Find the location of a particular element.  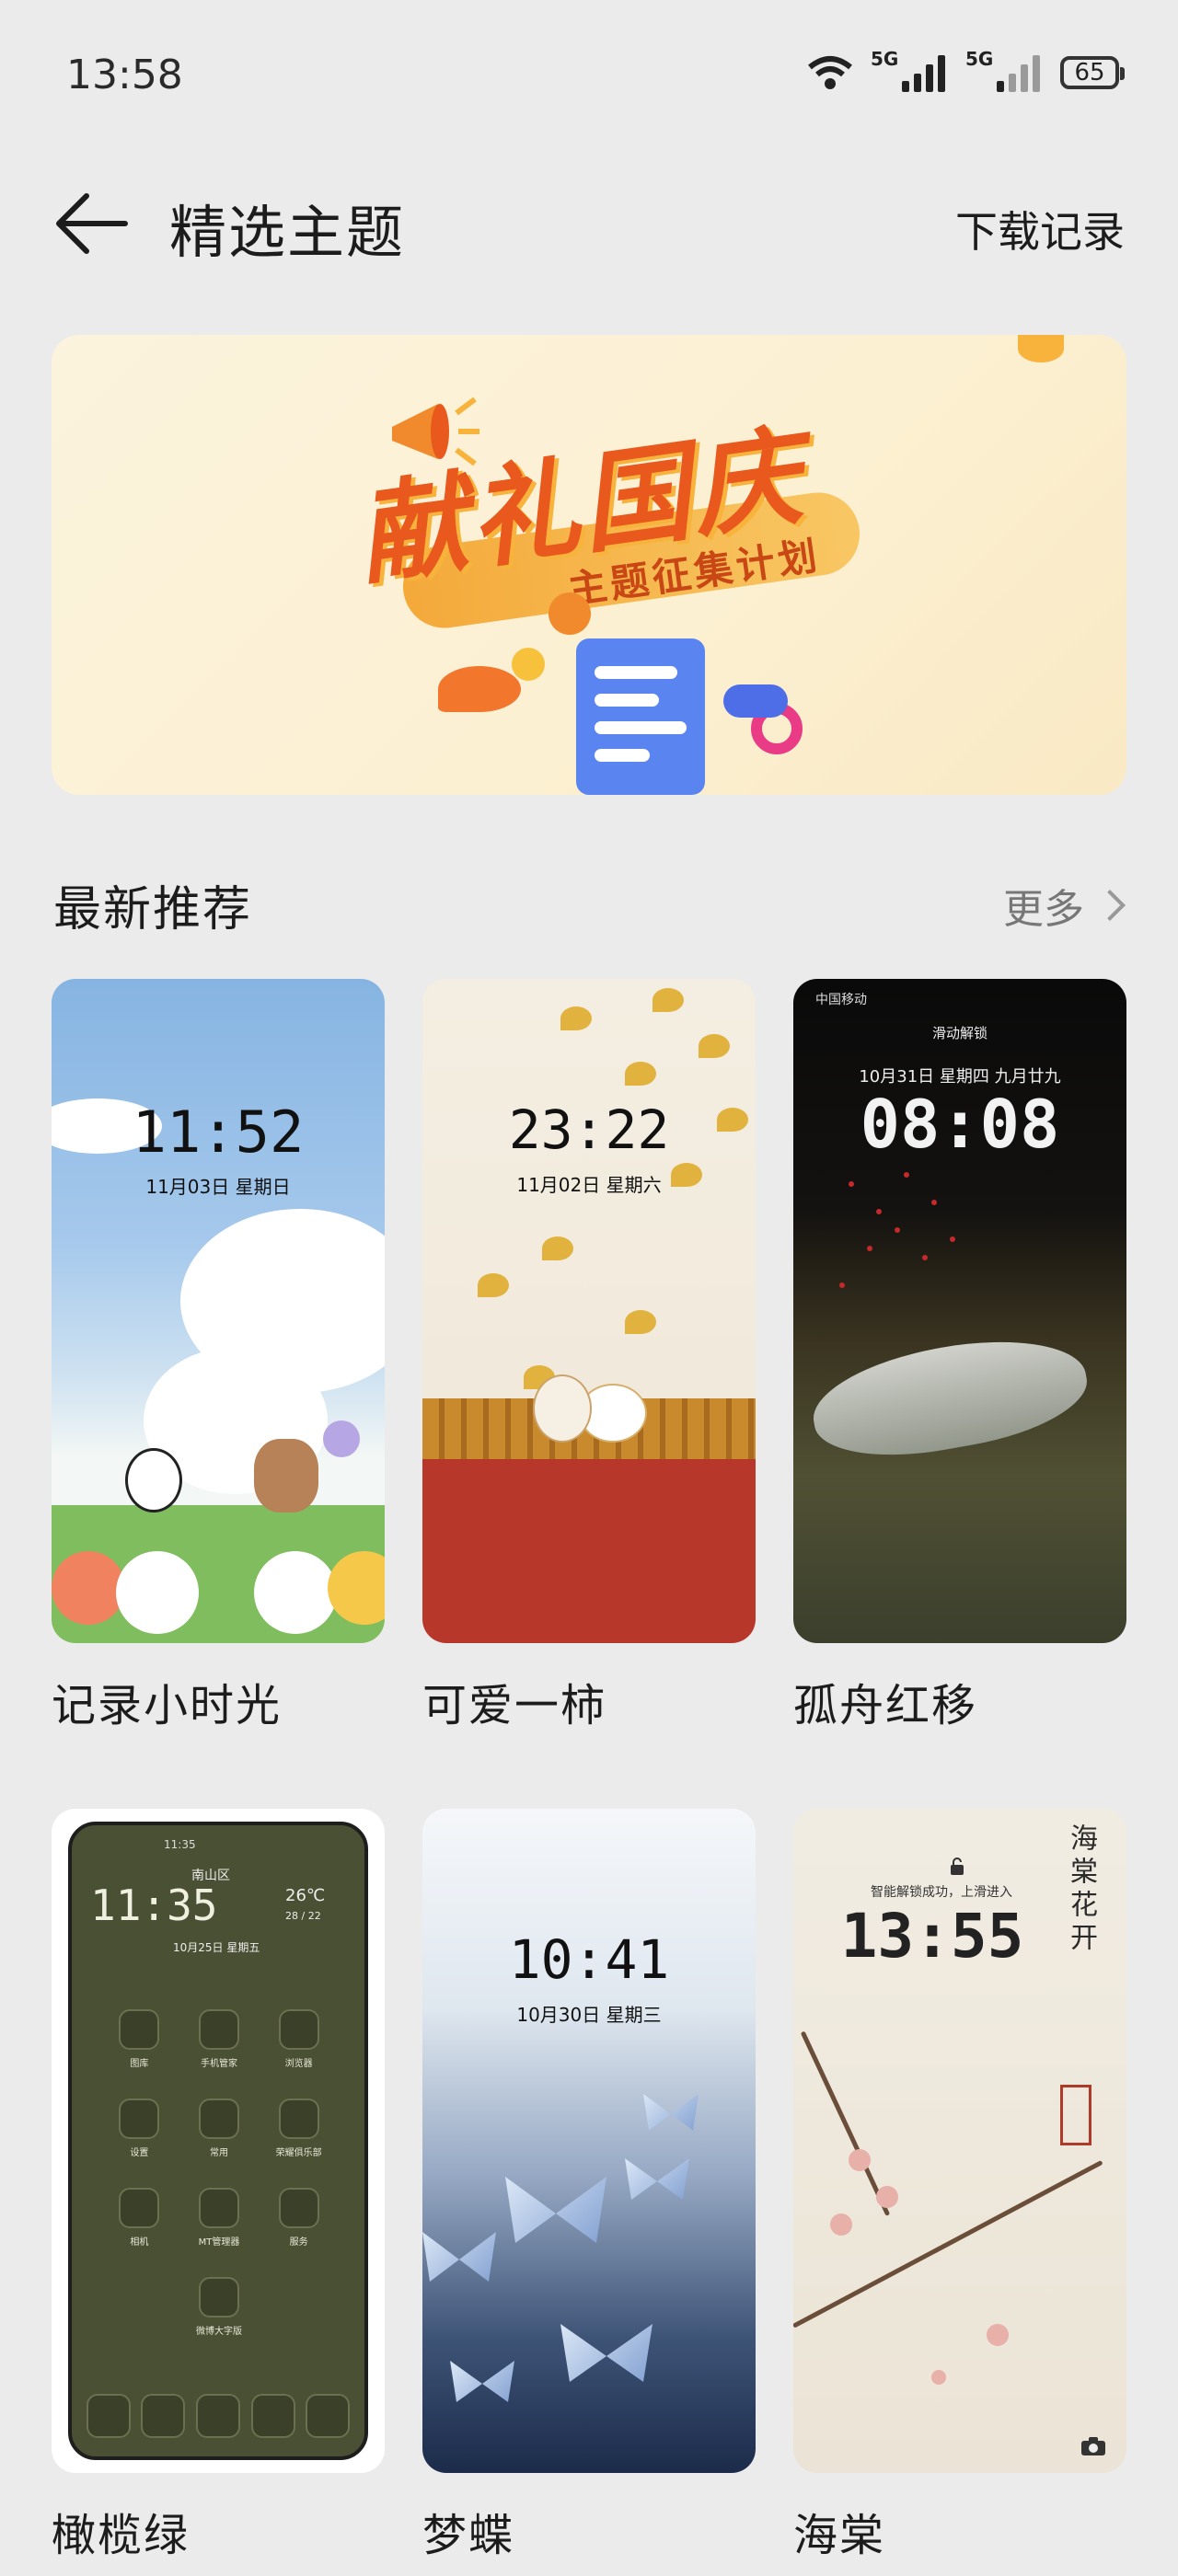

theme-clock: 23:22 is located at coordinates (589, 1129).